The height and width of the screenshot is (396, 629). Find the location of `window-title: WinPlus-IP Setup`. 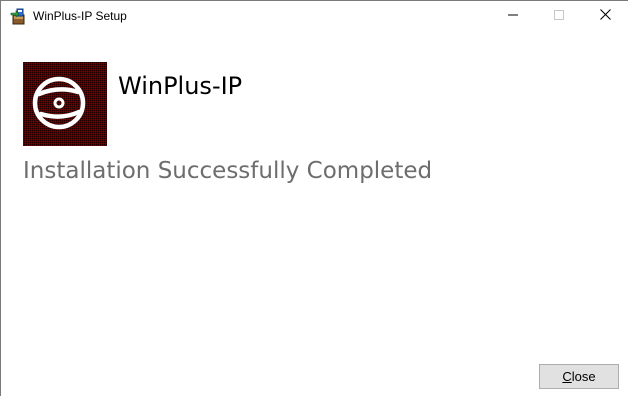

window-title: WinPlus-IP Setup is located at coordinates (80, 16).